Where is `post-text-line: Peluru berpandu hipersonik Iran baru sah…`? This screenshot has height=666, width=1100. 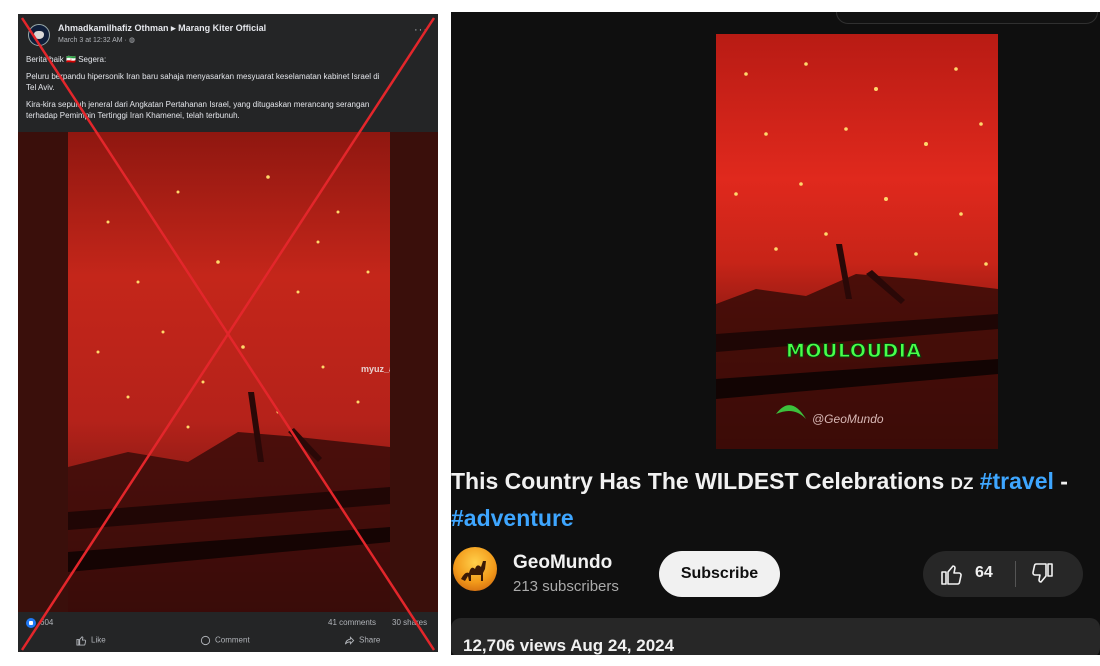 post-text-line: Peluru berpandu hipersonik Iran baru sah… is located at coordinates (203, 76).